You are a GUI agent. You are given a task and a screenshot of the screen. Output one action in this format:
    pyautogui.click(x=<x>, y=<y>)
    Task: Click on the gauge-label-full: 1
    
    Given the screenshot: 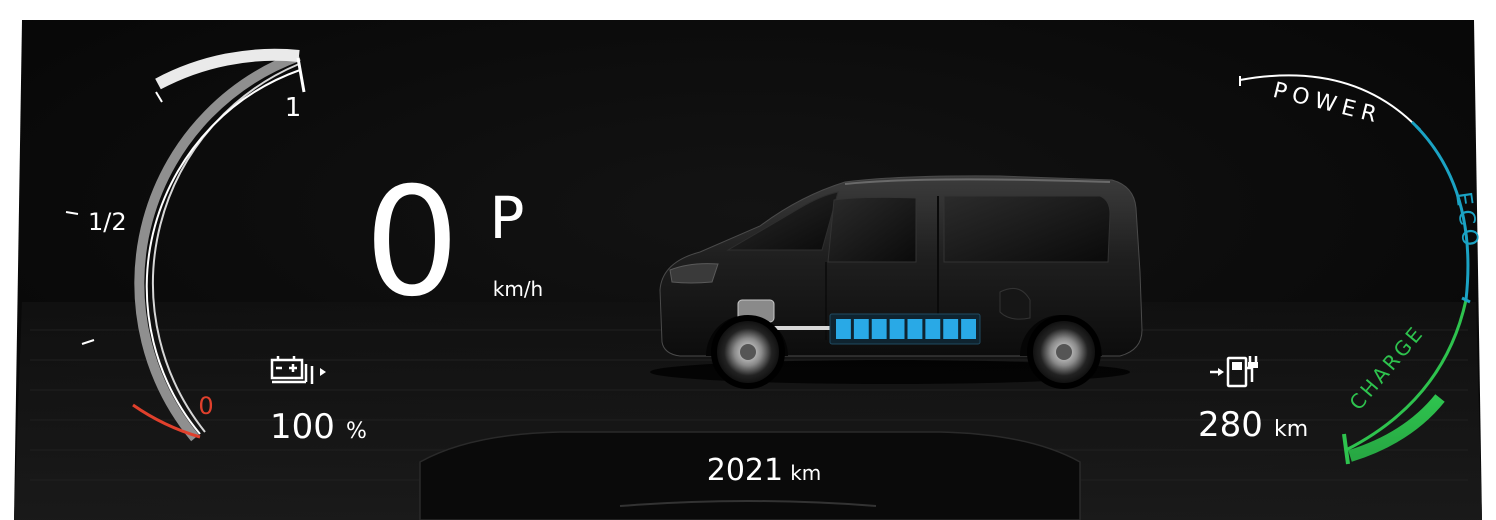 What is the action you would take?
    pyautogui.click(x=293, y=108)
    